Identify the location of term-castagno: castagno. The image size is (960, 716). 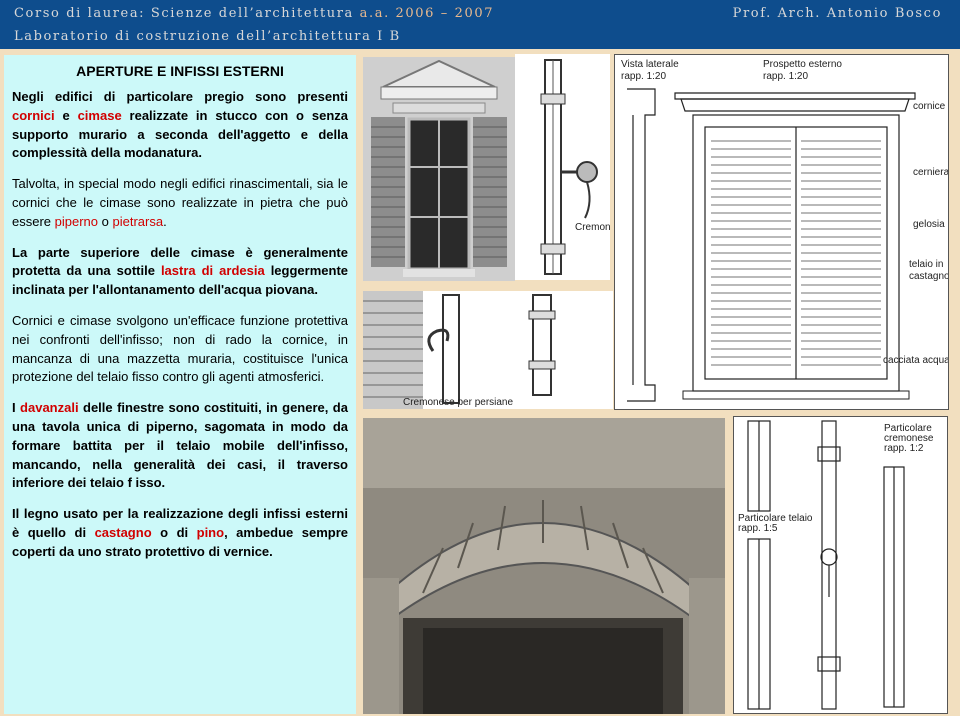
(123, 532).